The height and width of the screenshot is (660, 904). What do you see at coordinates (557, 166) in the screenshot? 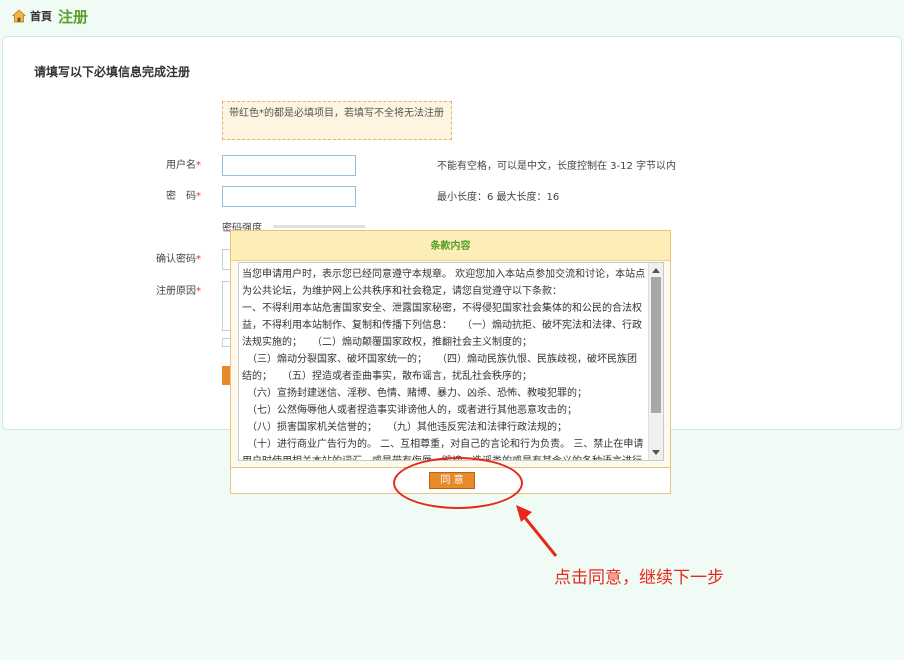
I see `username-hint: 不能有空格，可以是中文，长度控制在 3-12 字节以内` at bounding box center [557, 166].